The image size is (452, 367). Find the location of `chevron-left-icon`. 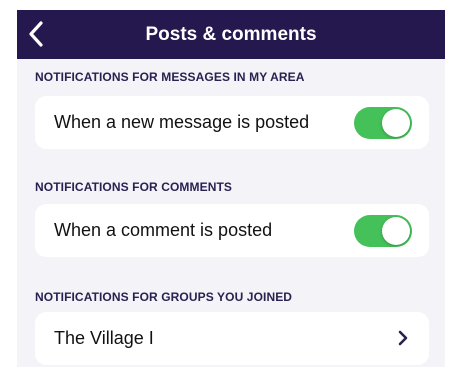

chevron-left-icon is located at coordinates (36, 34).